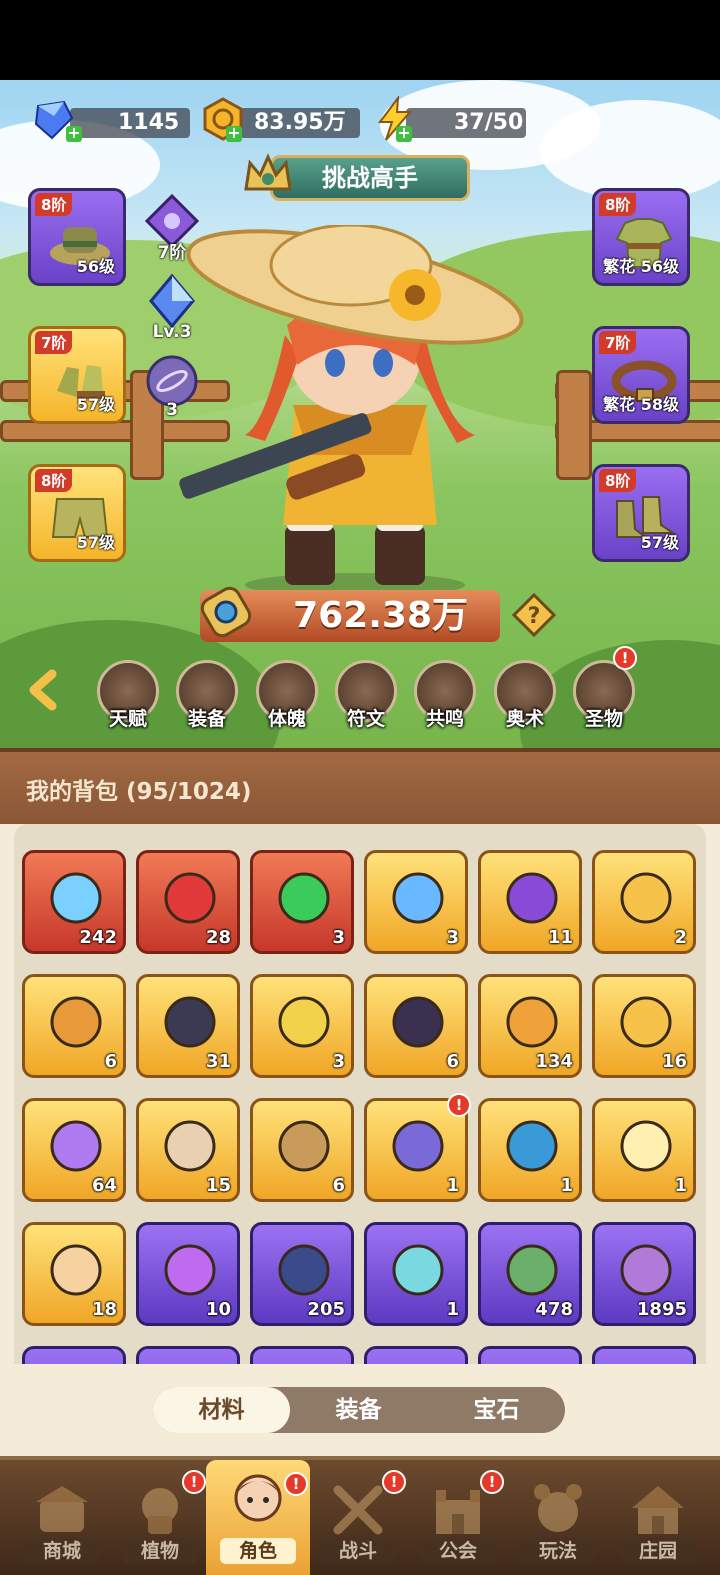 The width and height of the screenshot is (720, 1575). I want to click on tier-badge: 7阶, so click(54, 342).